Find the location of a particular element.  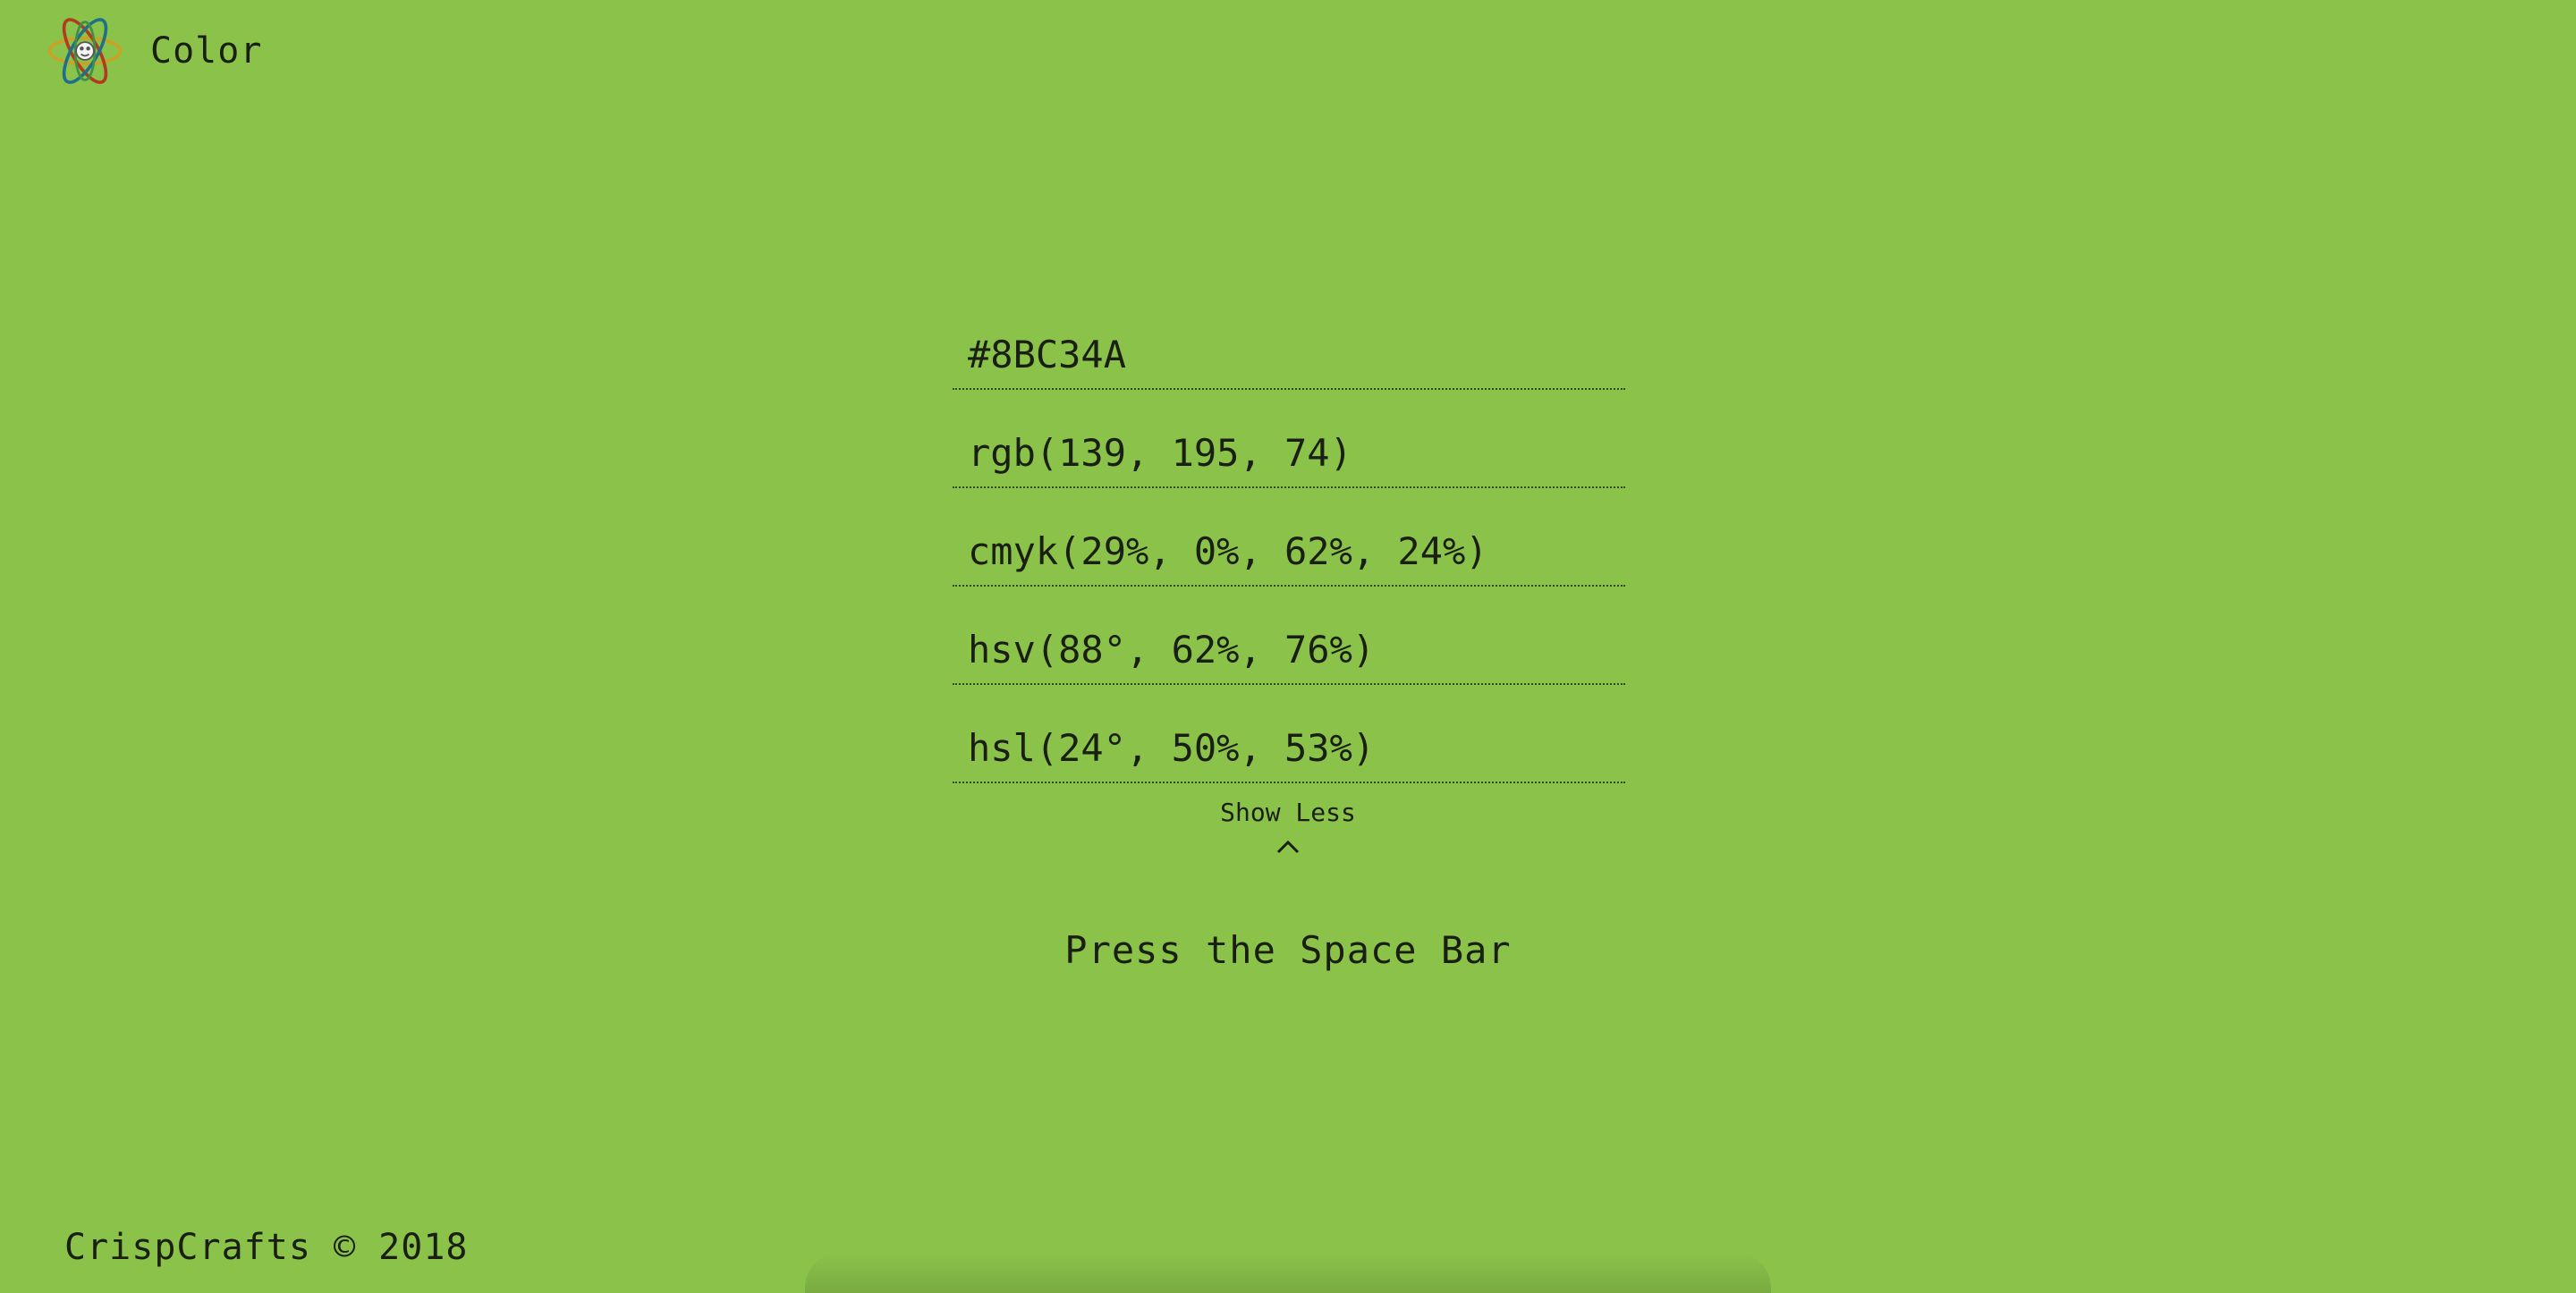

cmyk-value: cmyk(29%, 0%, 62%, 24%) is located at coordinates (1220, 559).